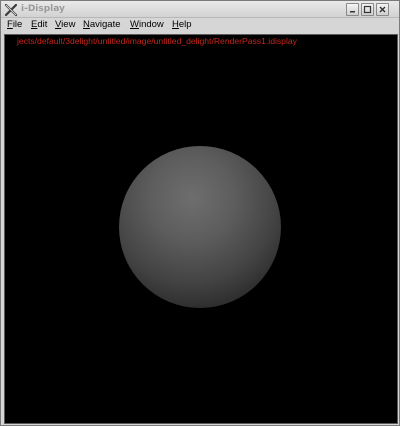  Describe the element at coordinates (86, 24) in the screenshot. I see `menu-navigate-mnemonic: N` at that location.